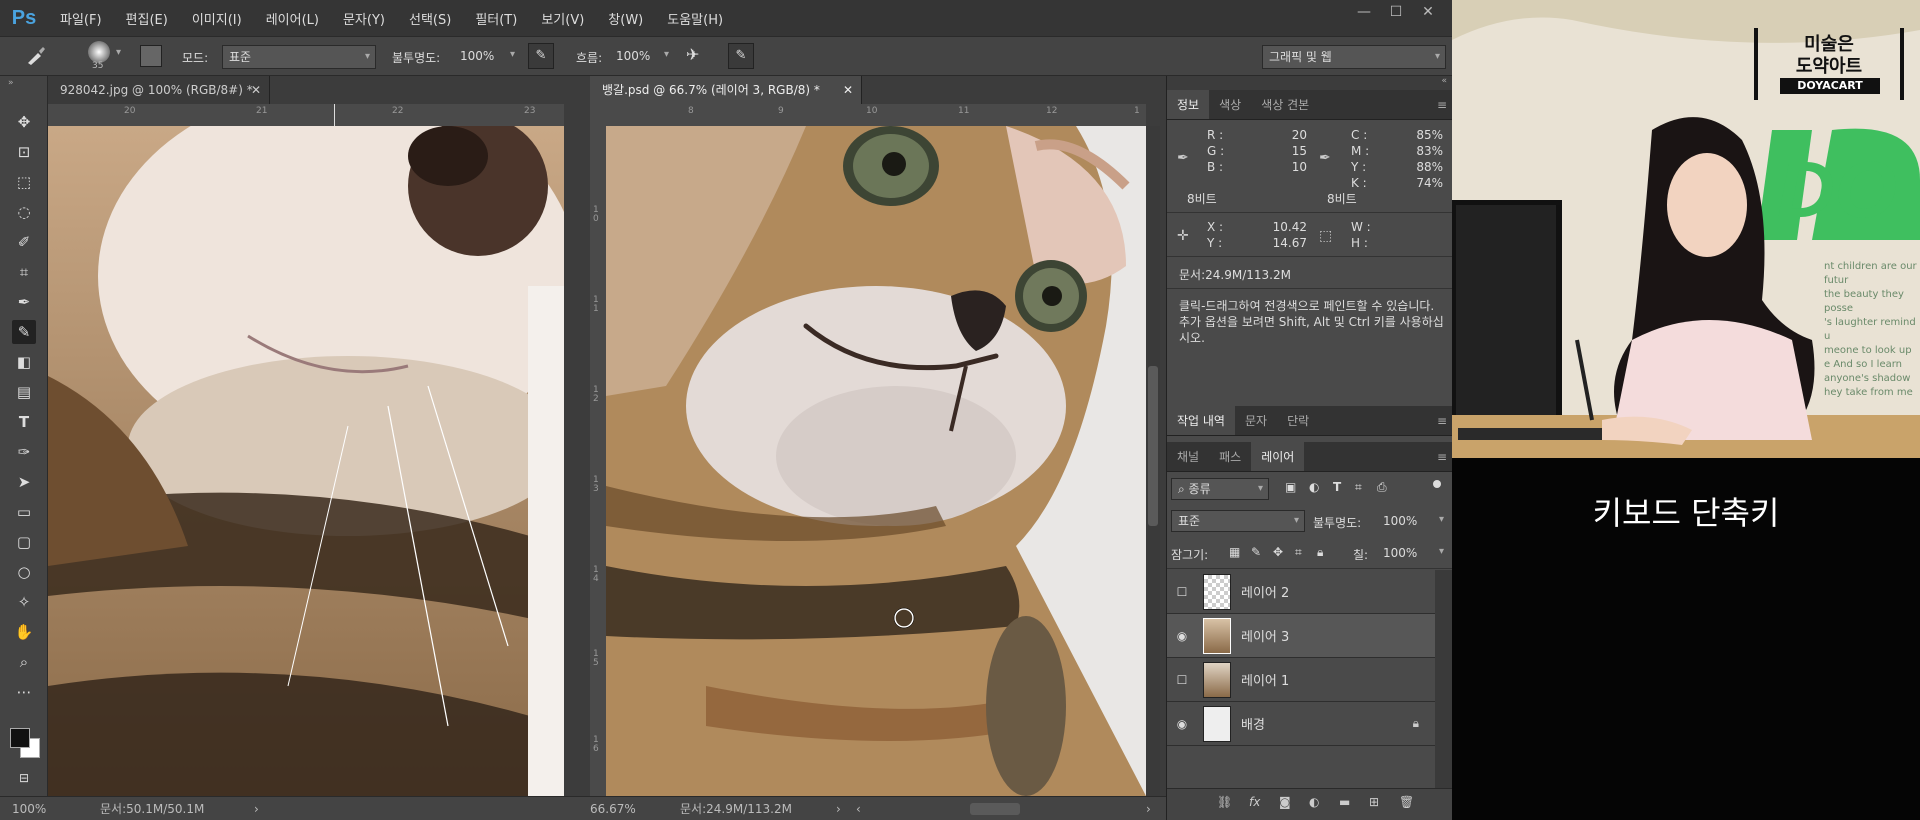 The image size is (1920, 820). Describe the element at coordinates (562, 18) in the screenshot. I see `menu-view: 보기(V)` at that location.